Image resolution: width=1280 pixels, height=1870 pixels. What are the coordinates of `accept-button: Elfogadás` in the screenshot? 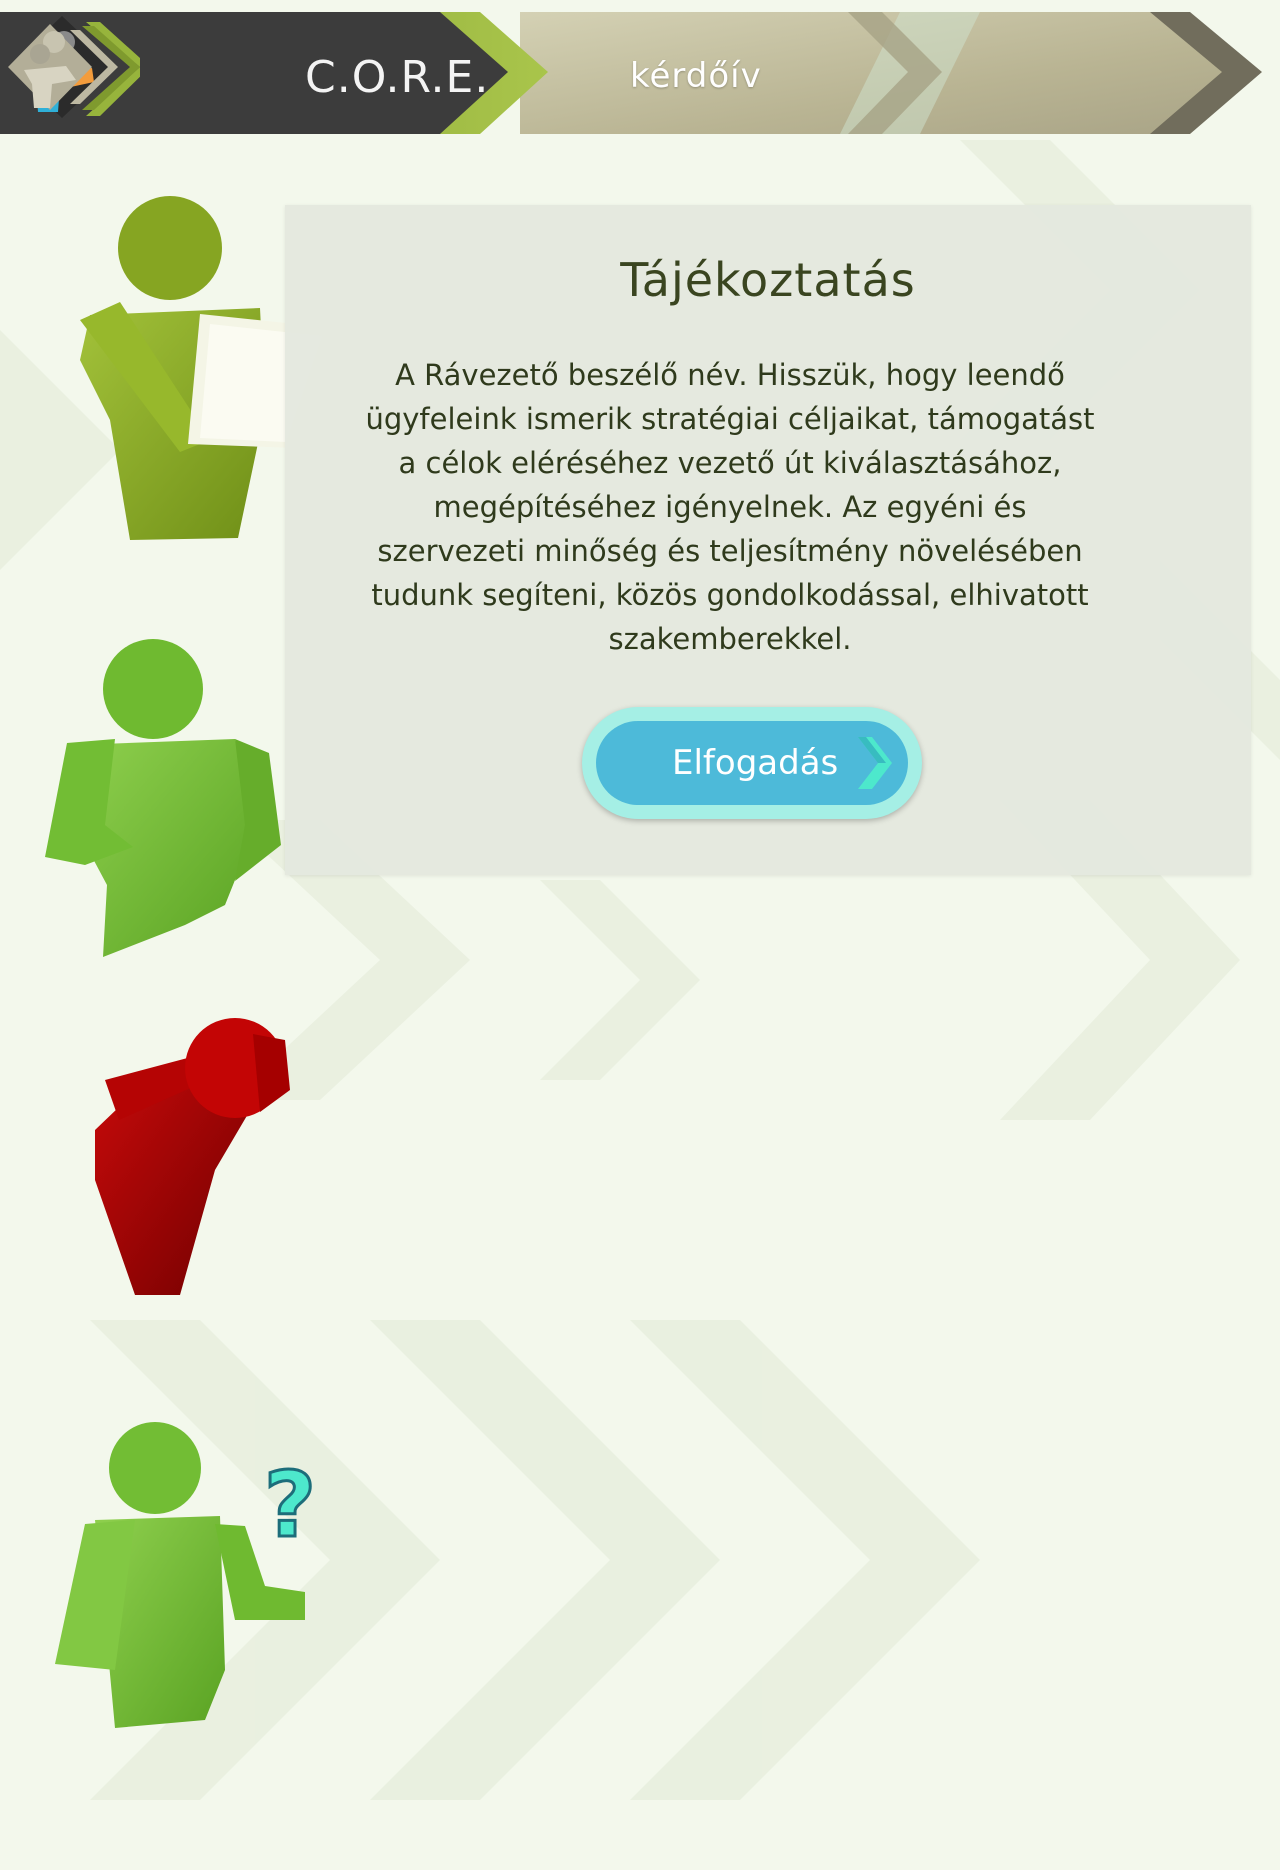 It's located at (752, 763).